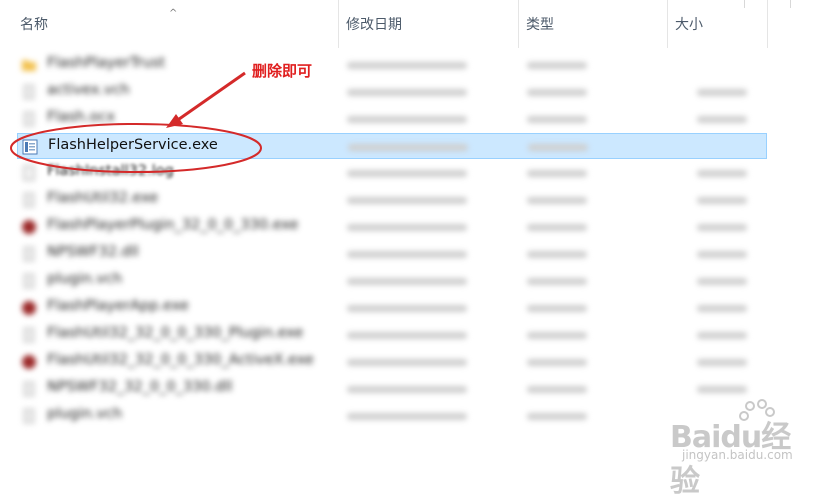 The image size is (830, 500). I want to click on folder-icon, so click(29, 65).